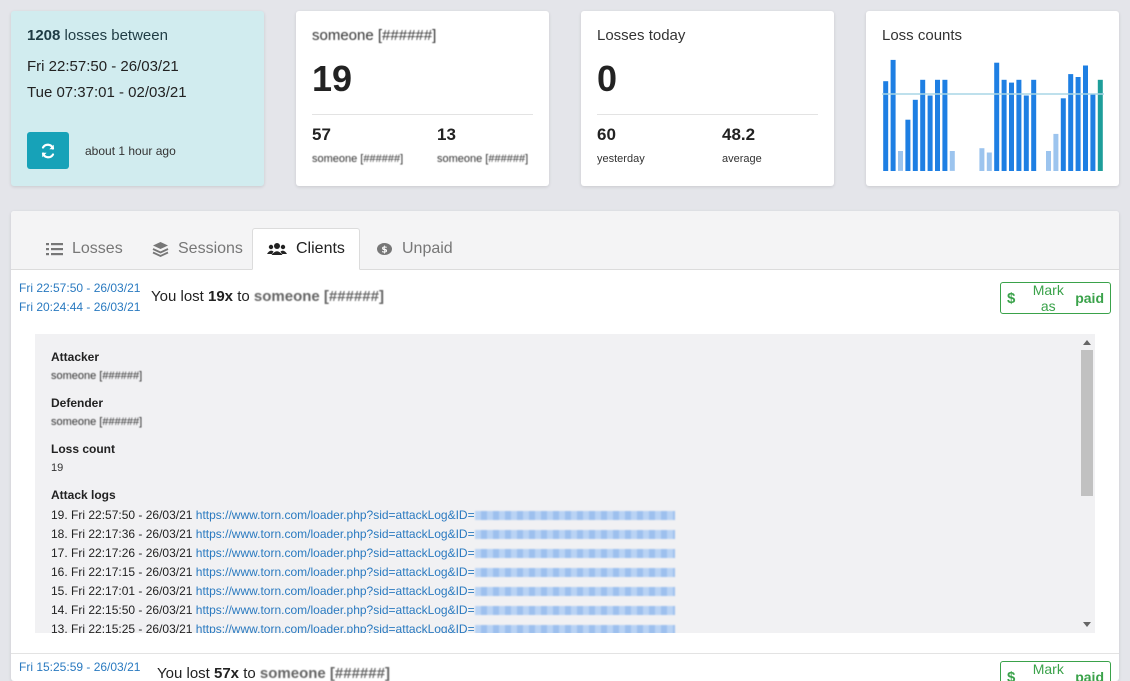 The width and height of the screenshot is (1130, 681). I want to click on refresh-icon, so click(48, 151).